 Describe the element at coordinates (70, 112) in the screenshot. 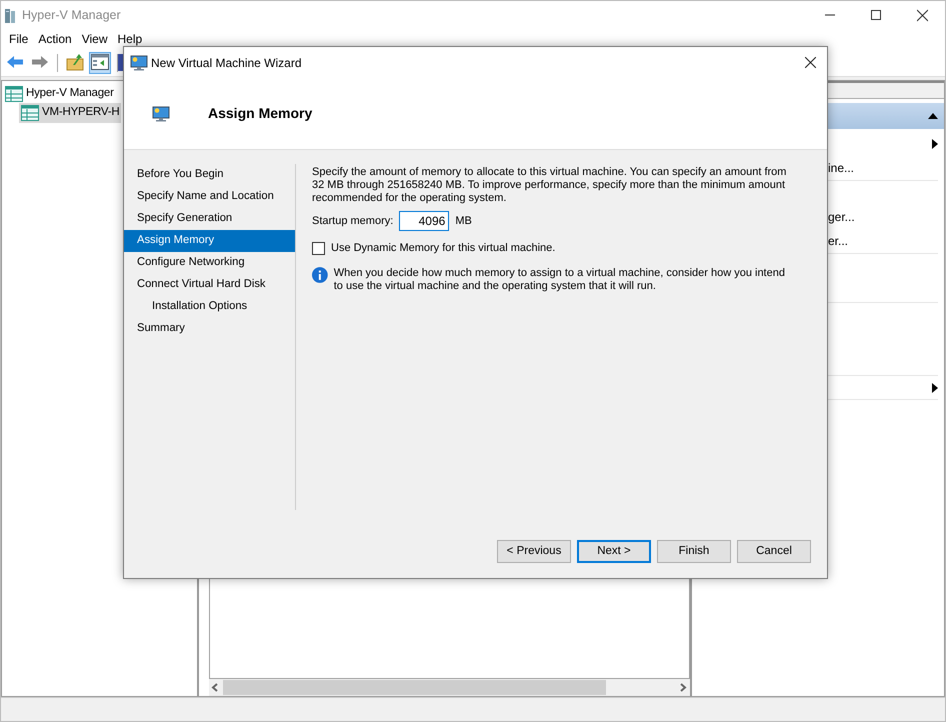

I see `tree-item: VM-HYPERV-H` at that location.